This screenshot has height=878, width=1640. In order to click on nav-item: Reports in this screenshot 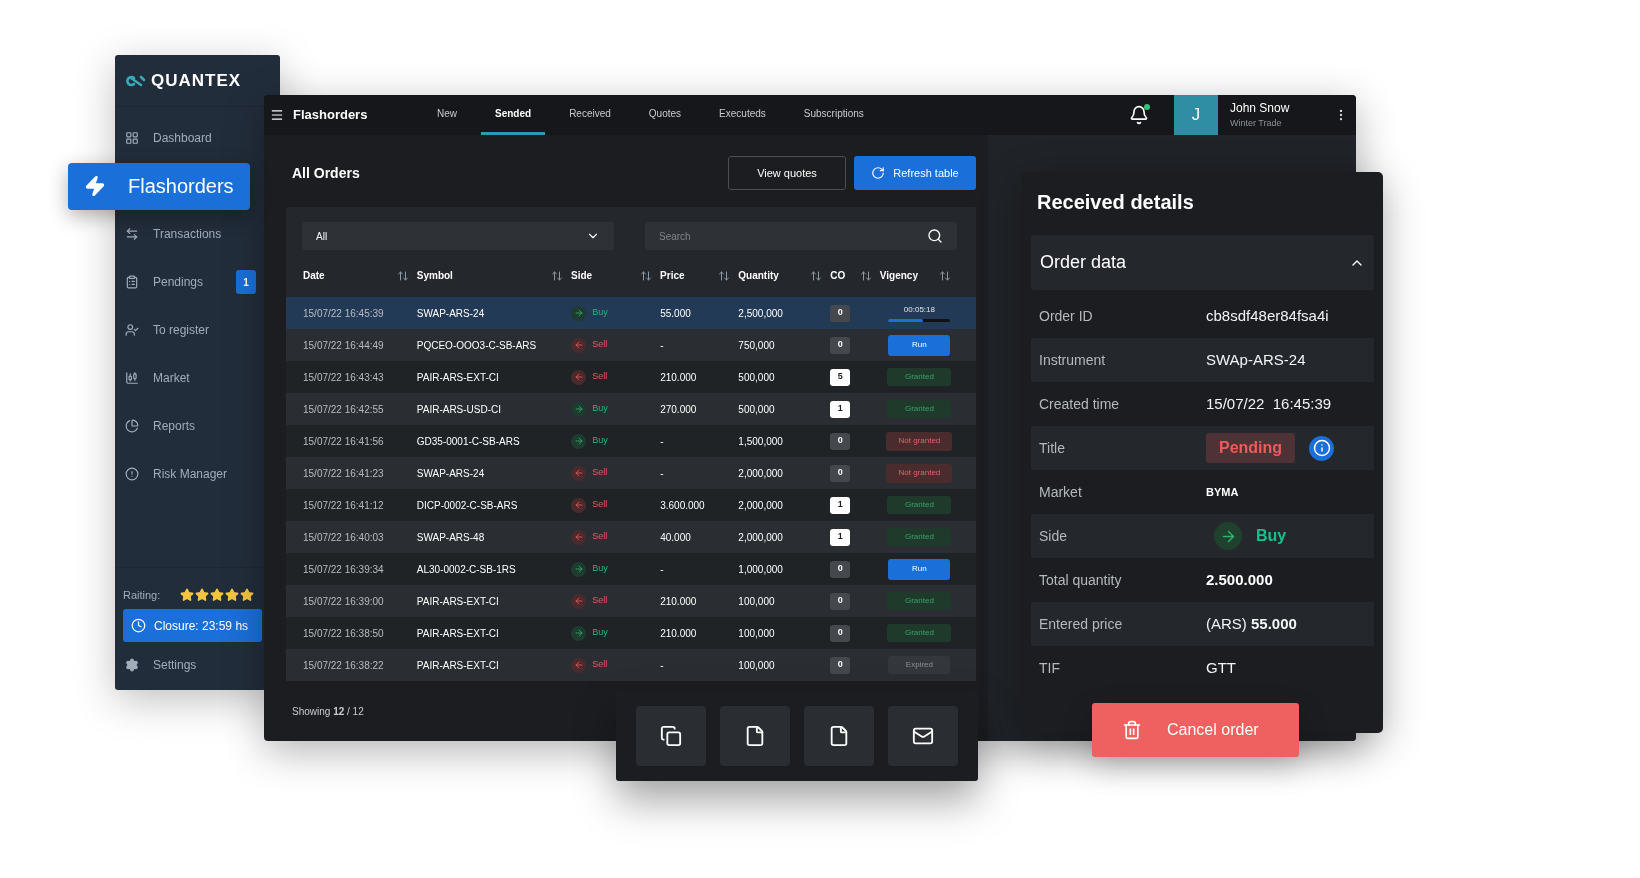, I will do `click(188, 426)`.